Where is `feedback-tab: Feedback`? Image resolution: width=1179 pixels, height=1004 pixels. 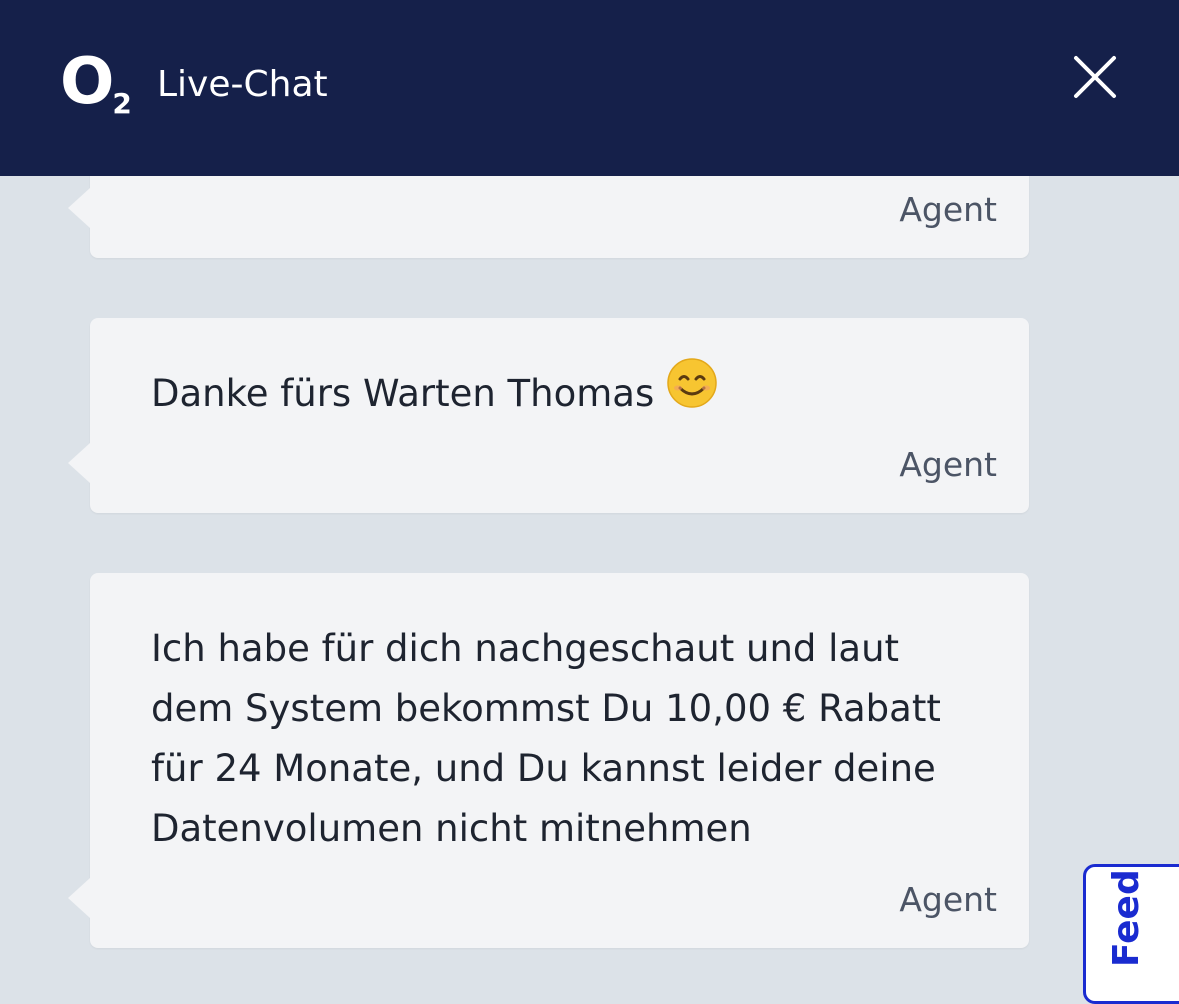
feedback-tab: Feedback is located at coordinates (1131, 934).